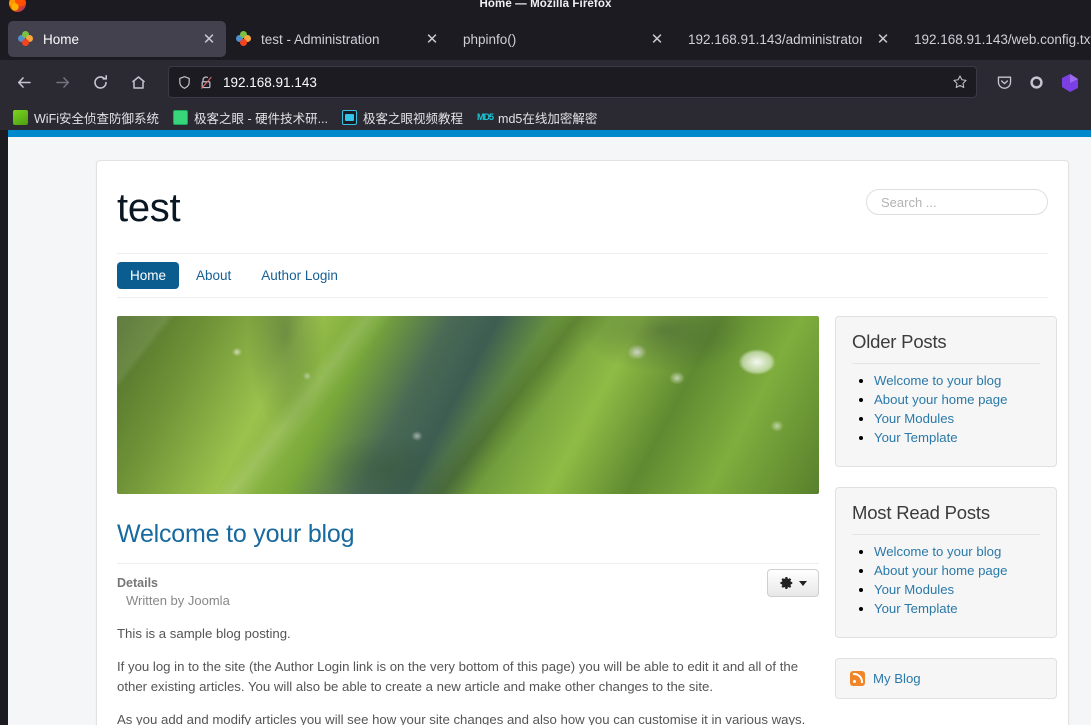 The image size is (1091, 725). Describe the element at coordinates (946, 347) in the screenshot. I see `module-title: Older Posts` at that location.